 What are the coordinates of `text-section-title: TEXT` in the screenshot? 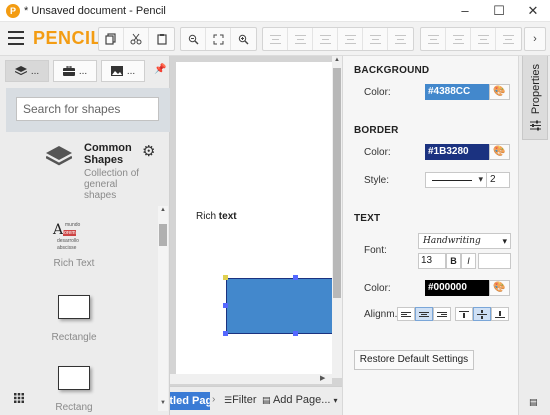 It's located at (367, 218).